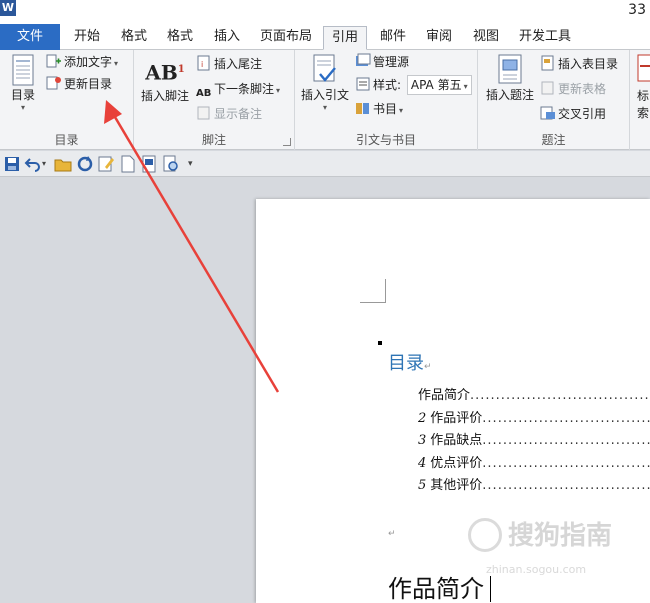  What do you see at coordinates (66, 140) in the screenshot?
I see `group-toc-label: 目录` at bounding box center [66, 140].